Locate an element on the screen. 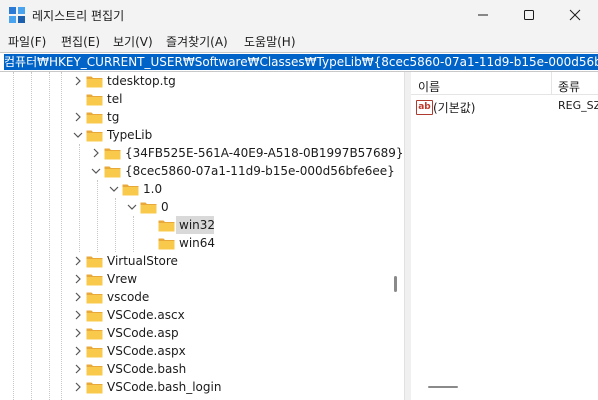 This screenshot has height=400, width=598. tree-node-label: TypeLib is located at coordinates (130, 135).